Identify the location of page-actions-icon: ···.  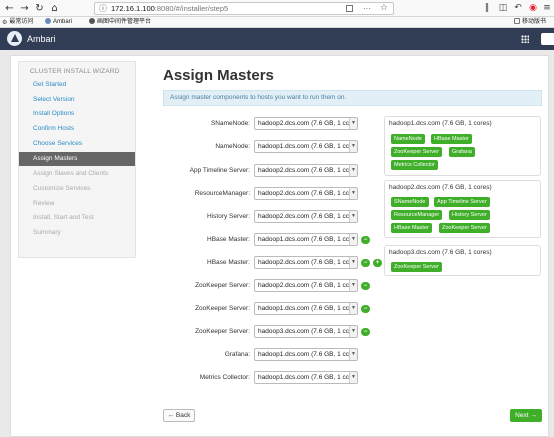
(367, 8).